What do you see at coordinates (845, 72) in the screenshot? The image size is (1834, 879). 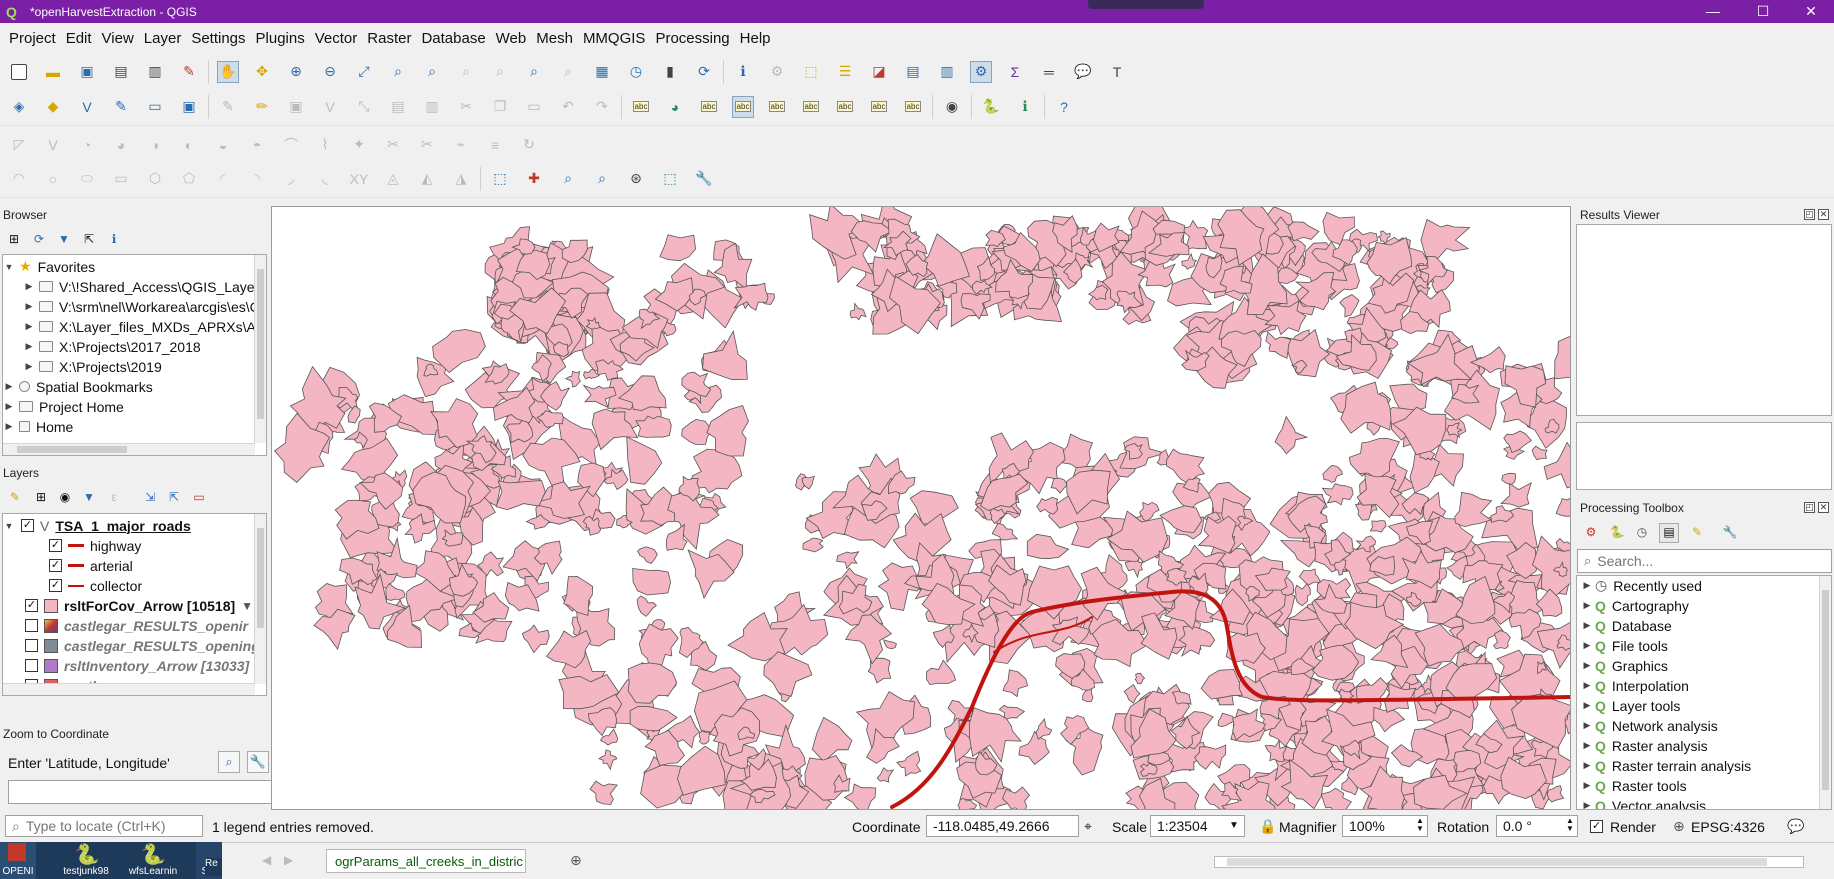 I see `select-by-value-icon: ☰` at bounding box center [845, 72].